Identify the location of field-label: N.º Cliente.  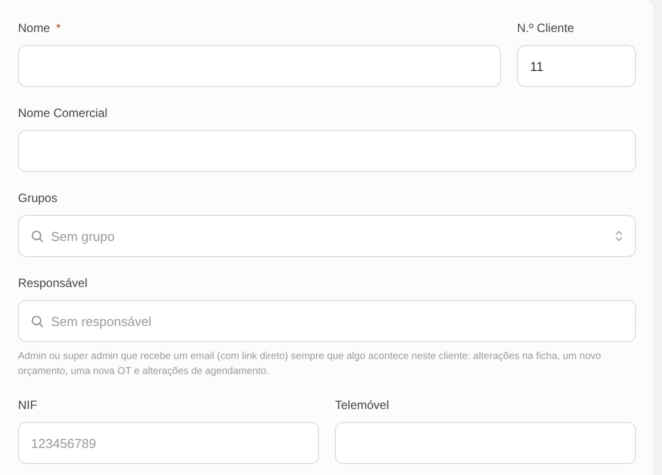
(545, 28).